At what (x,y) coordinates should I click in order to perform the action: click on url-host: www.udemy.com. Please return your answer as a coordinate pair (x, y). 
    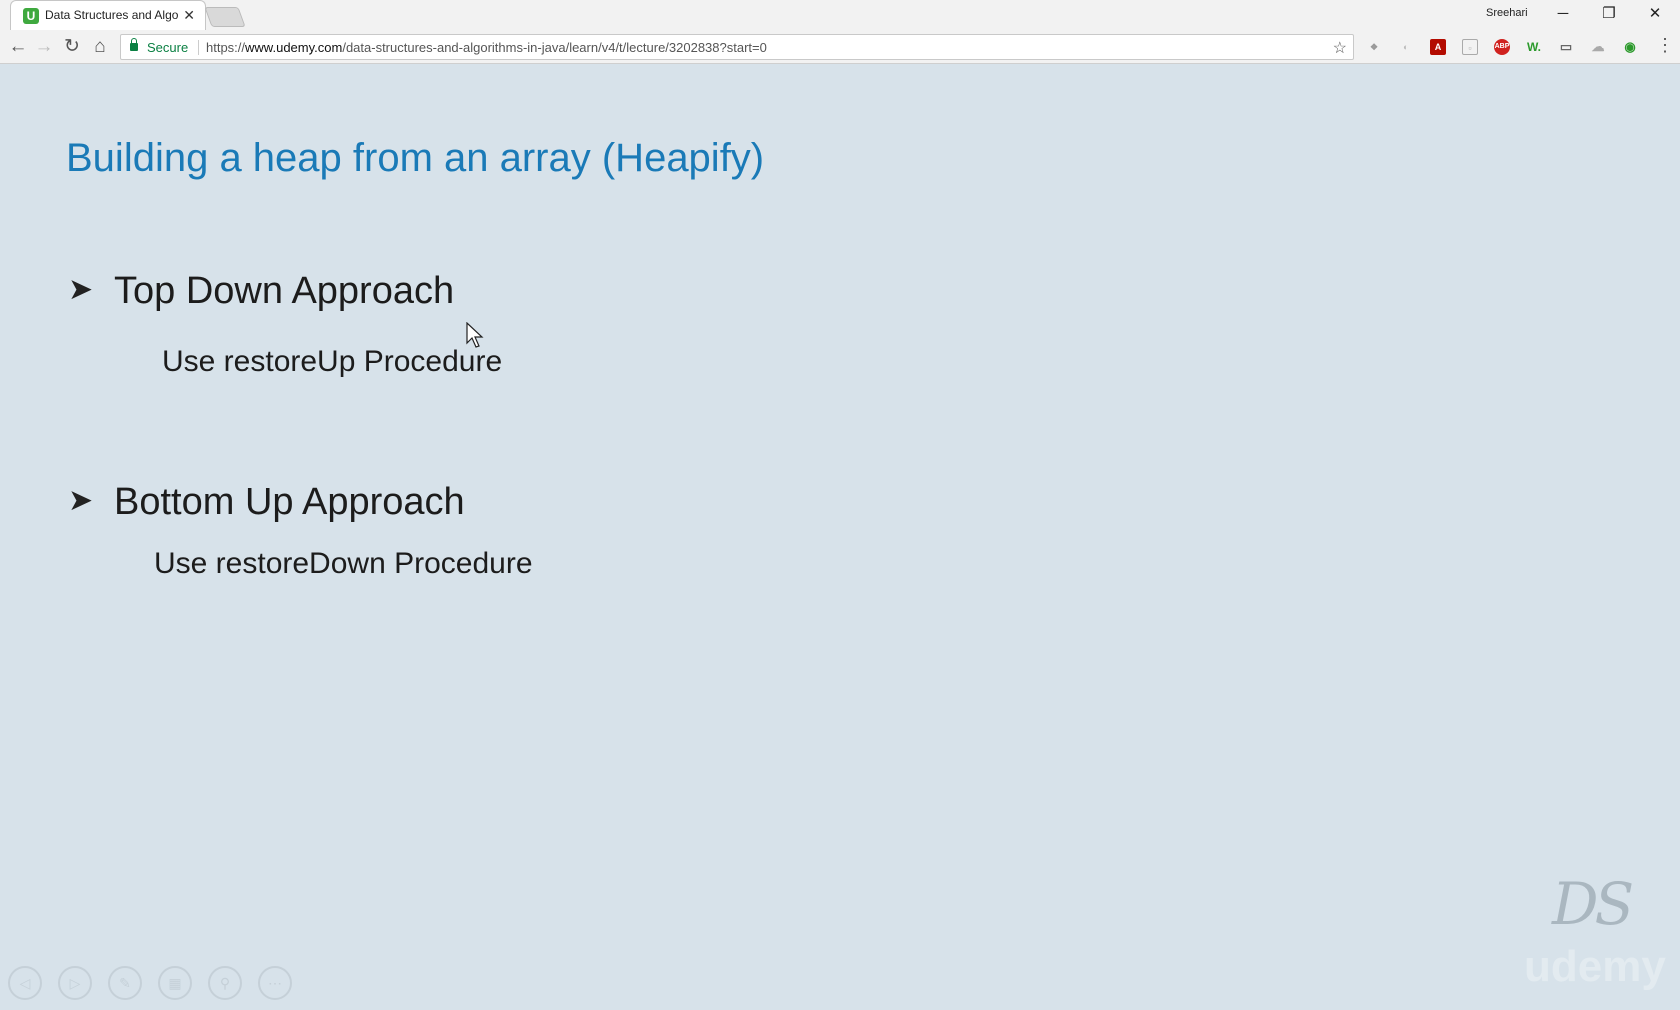
    Looking at the image, I should click on (294, 47).